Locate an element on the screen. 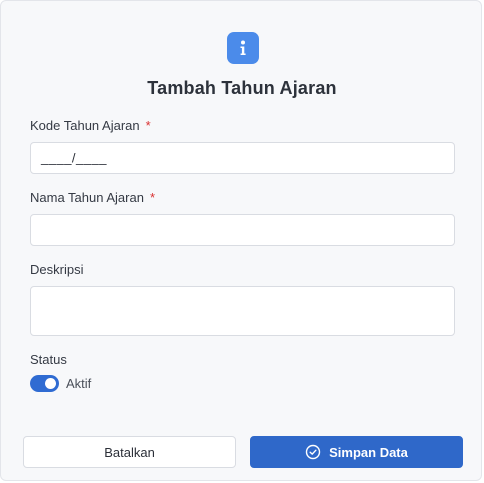 This screenshot has width=484, height=483. cancel-button: Batalkan is located at coordinates (129, 452).